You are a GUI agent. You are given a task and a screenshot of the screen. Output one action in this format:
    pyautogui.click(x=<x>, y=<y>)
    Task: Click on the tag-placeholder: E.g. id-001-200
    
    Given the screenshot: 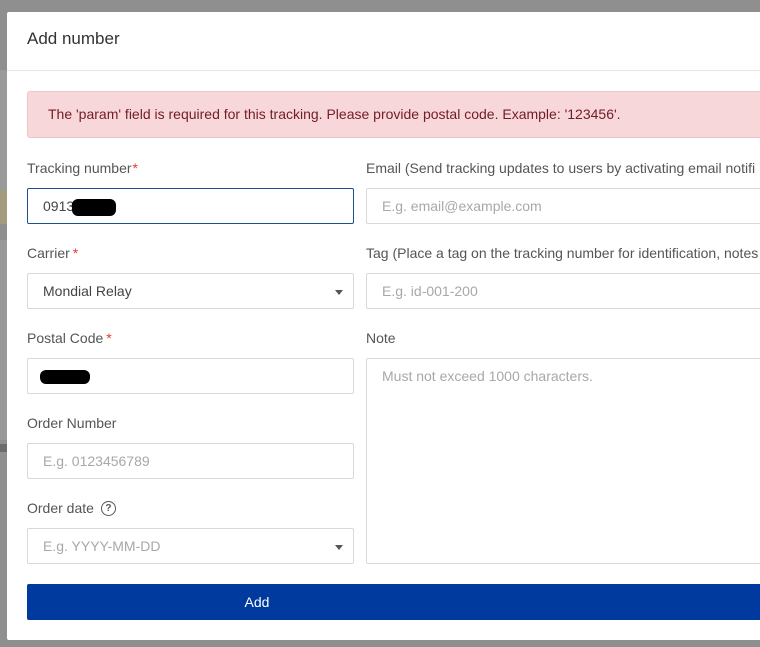 What is the action you would take?
    pyautogui.click(x=430, y=291)
    